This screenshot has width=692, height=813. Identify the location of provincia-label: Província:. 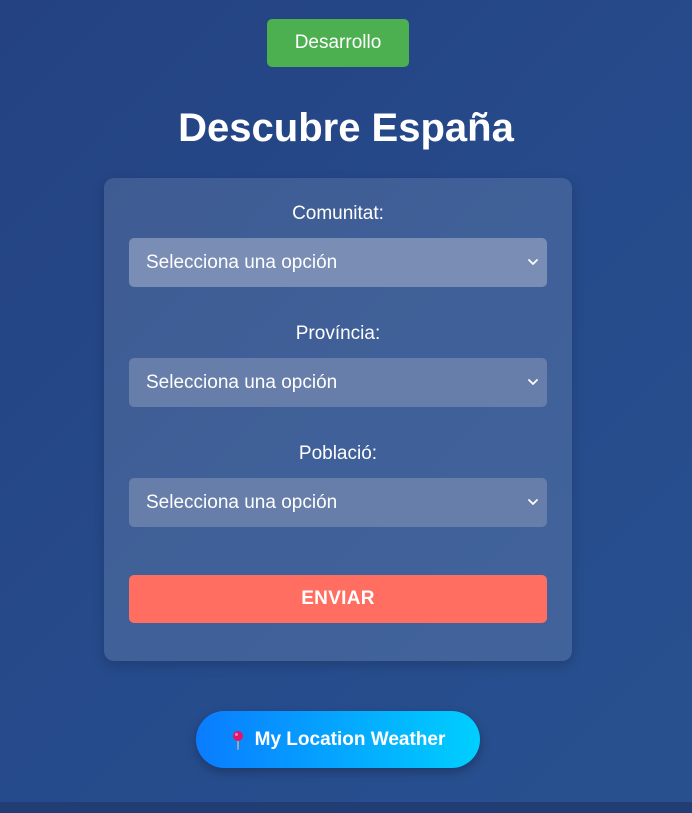
(338, 333).